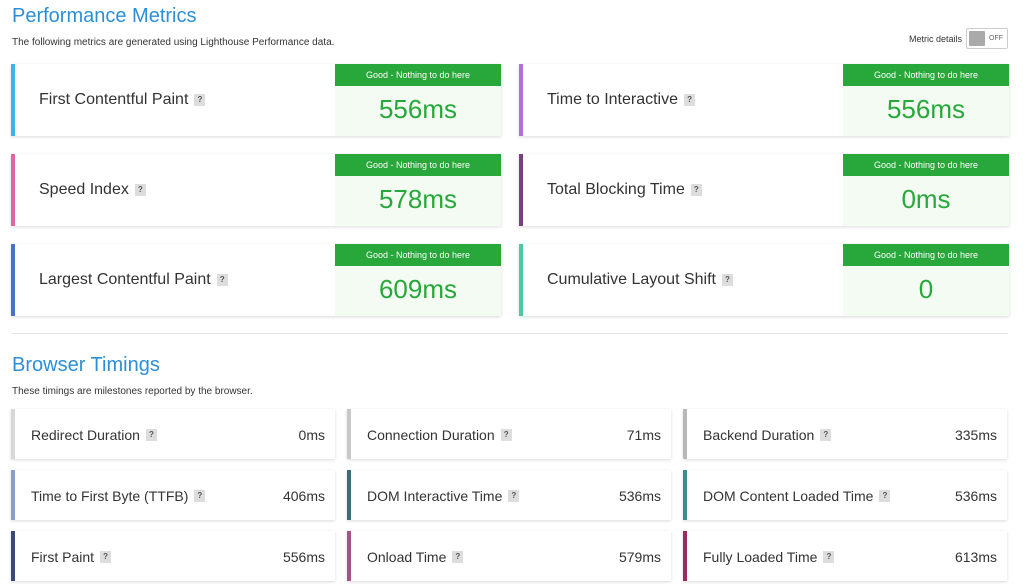 The height and width of the screenshot is (588, 1024). What do you see at coordinates (173, 434) in the screenshot?
I see `timing-card: Redirect Duration? 0ms` at bounding box center [173, 434].